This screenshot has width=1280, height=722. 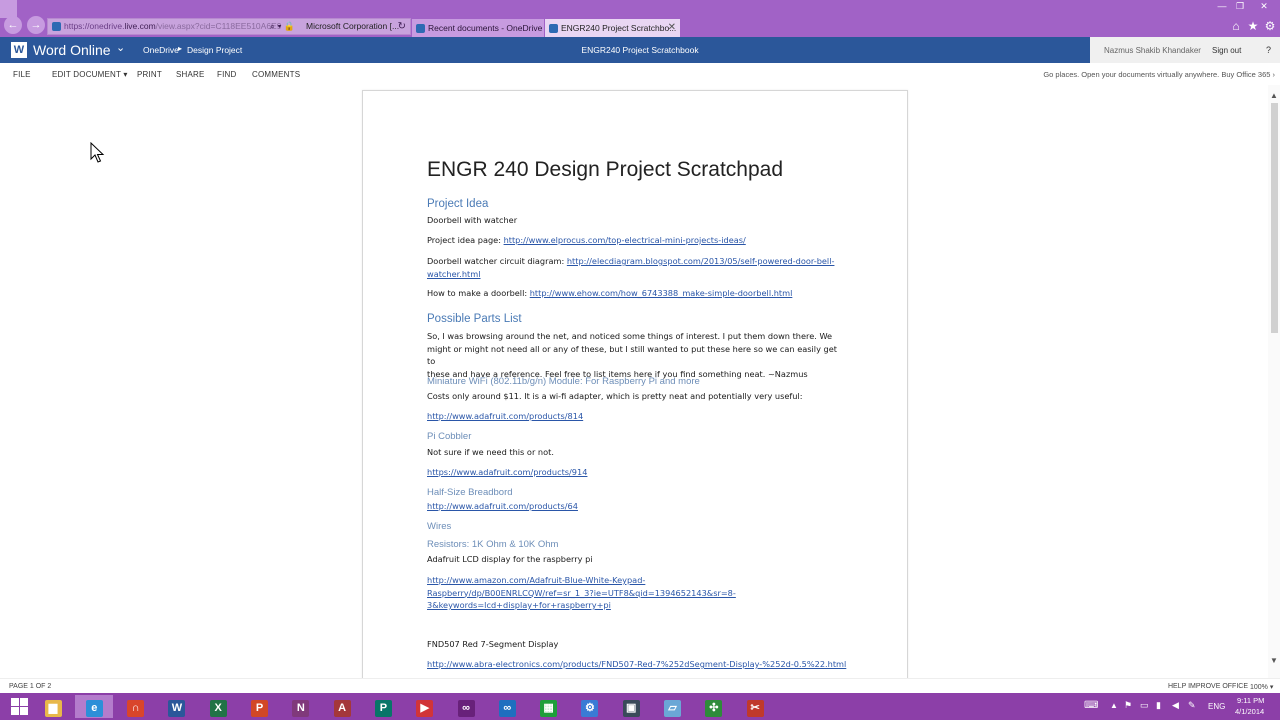 What do you see at coordinates (755, 706) in the screenshot?
I see `taskbar-snipping-tool: ✂` at bounding box center [755, 706].